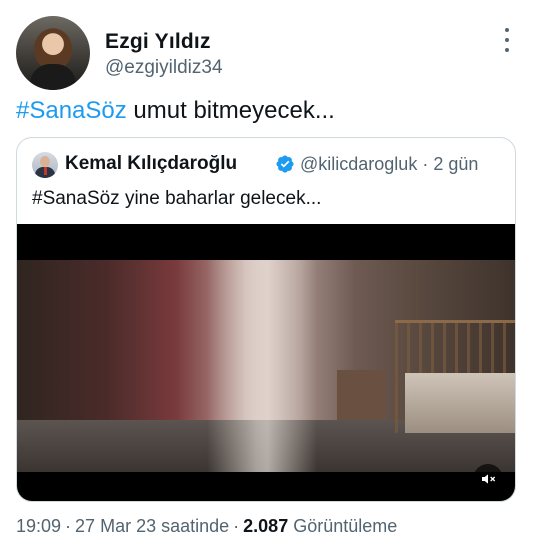 The height and width of the screenshot is (560, 533). I want to click on quoted-tweet-time: 2 gün, so click(455, 164).